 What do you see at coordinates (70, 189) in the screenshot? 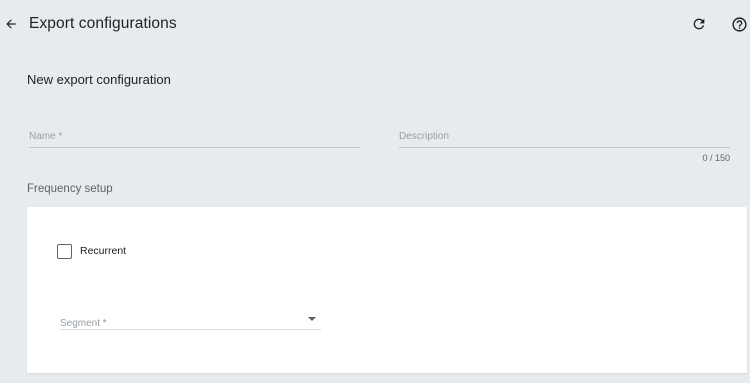
I see `frequency-setup-title: Frequency setup` at bounding box center [70, 189].